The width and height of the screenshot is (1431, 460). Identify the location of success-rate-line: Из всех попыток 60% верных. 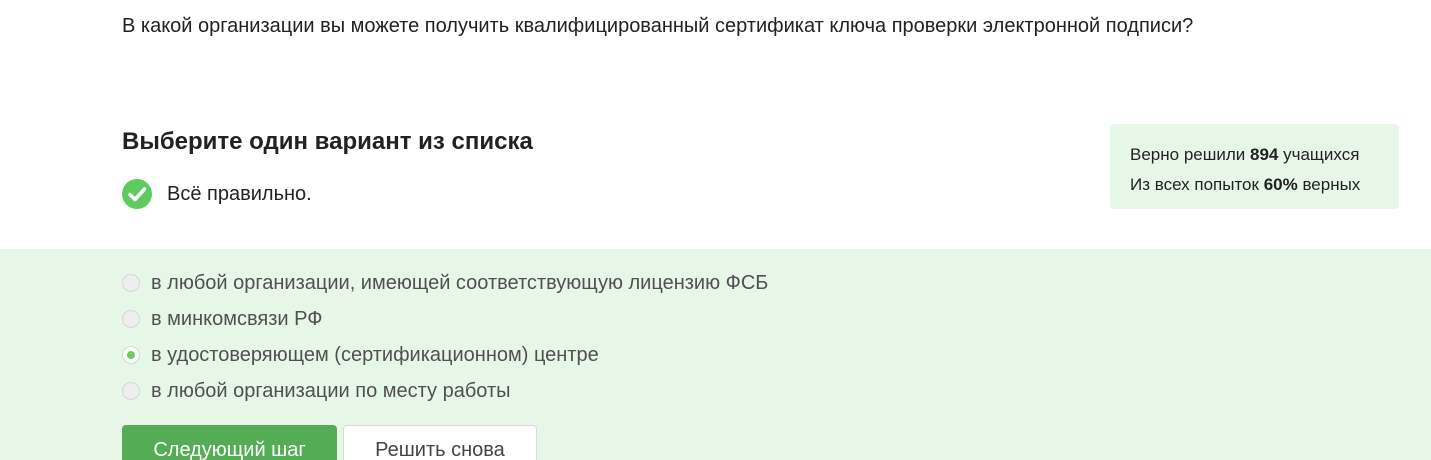
(1264, 185).